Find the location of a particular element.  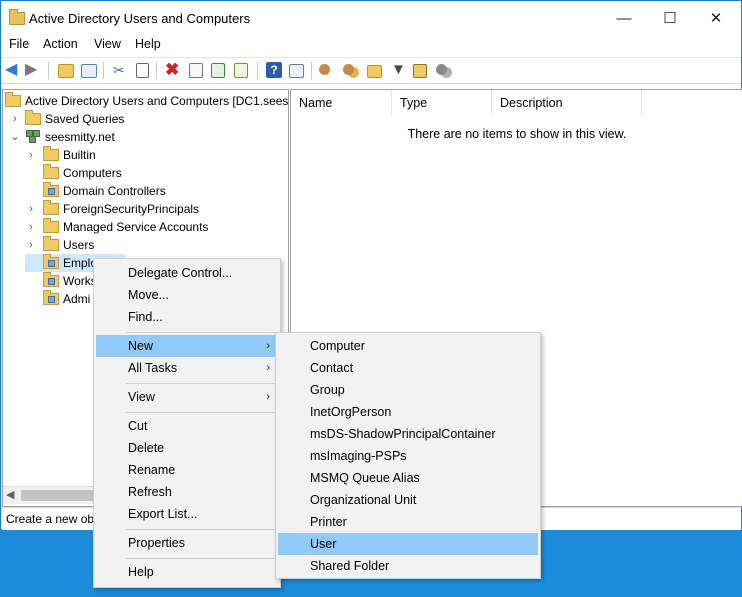

up-folder-icon is located at coordinates (66, 71).